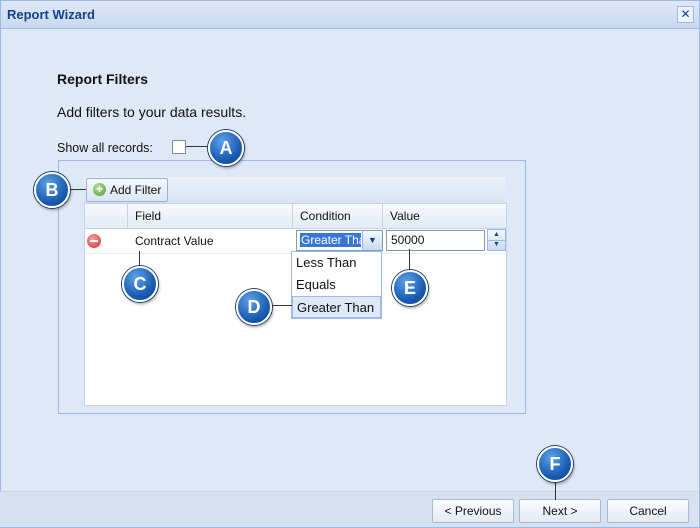 The image size is (700, 528). I want to click on grid-header: Field Condition Value, so click(295, 216).